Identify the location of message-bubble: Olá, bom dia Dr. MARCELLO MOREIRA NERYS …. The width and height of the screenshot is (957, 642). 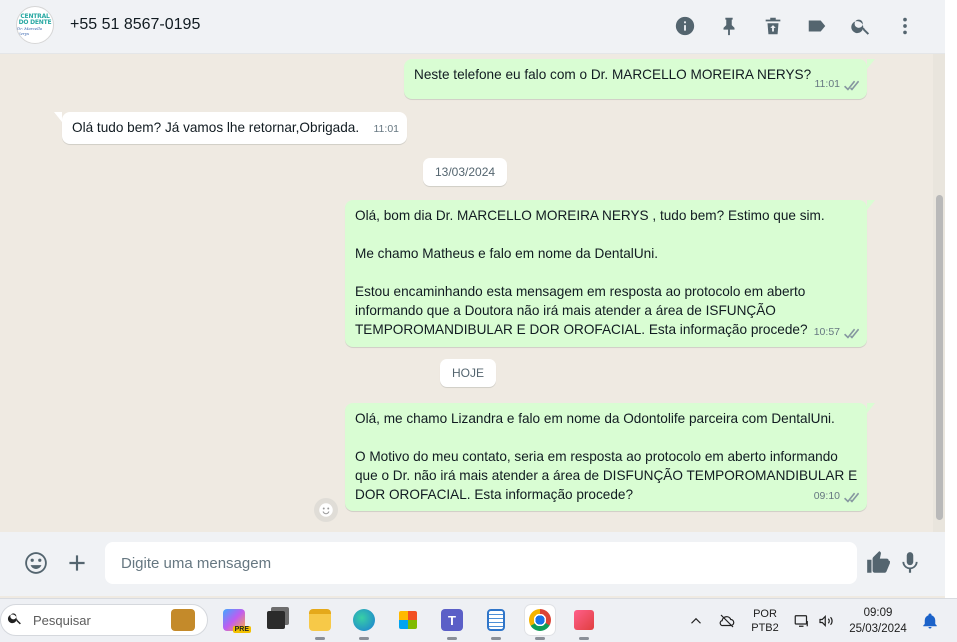
(610, 273).